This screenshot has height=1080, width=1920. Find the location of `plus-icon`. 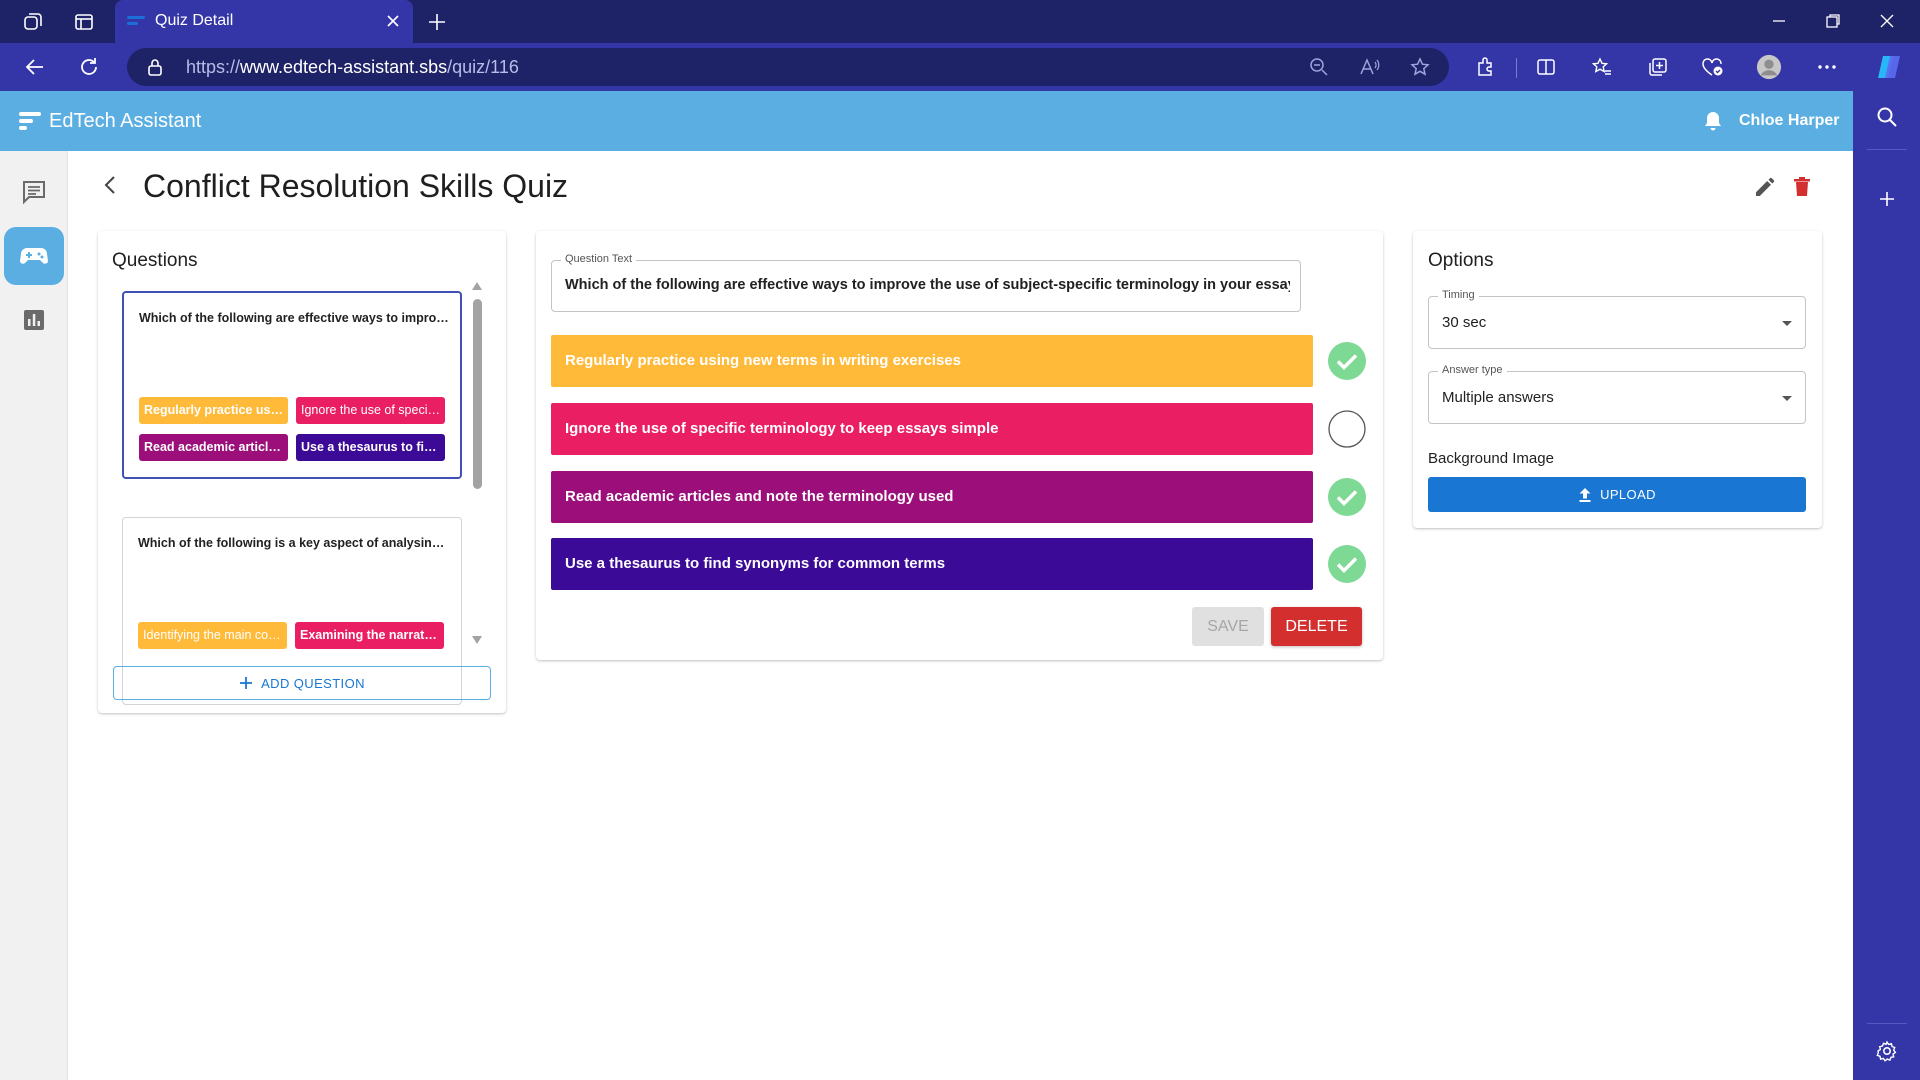

plus-icon is located at coordinates (246, 683).